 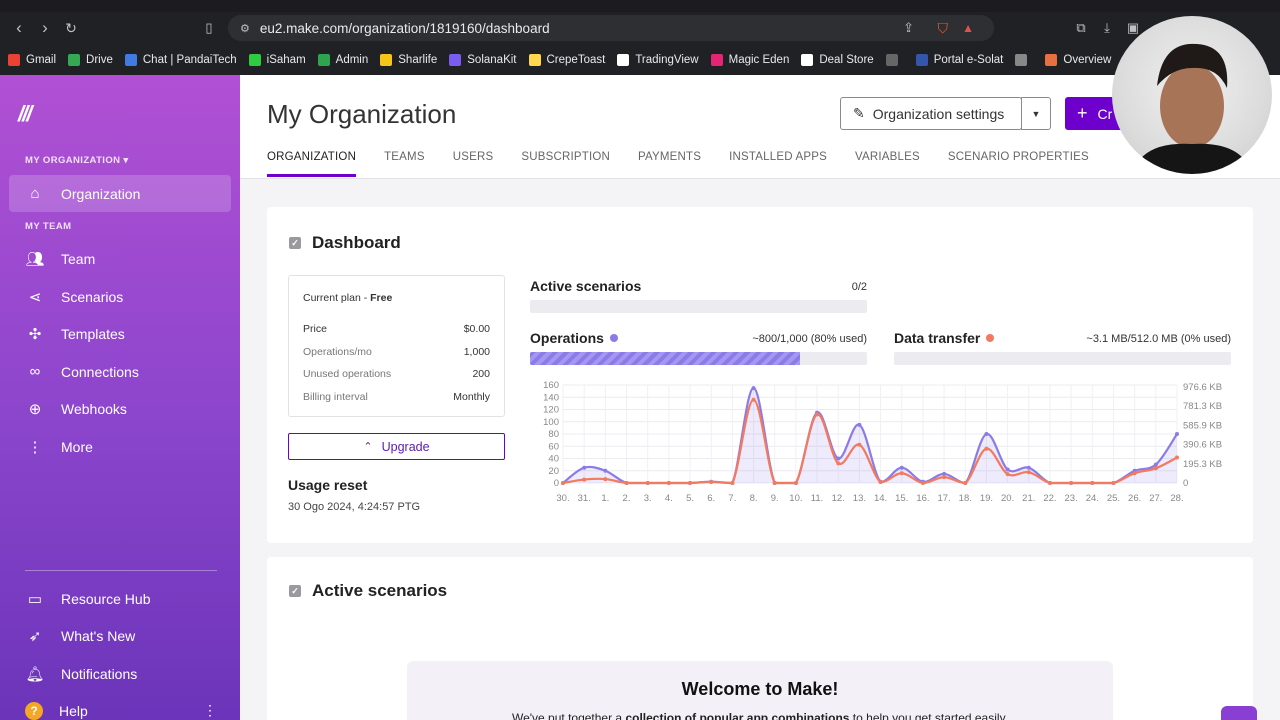 I want to click on forward-icon: ›, so click(x=45, y=28).